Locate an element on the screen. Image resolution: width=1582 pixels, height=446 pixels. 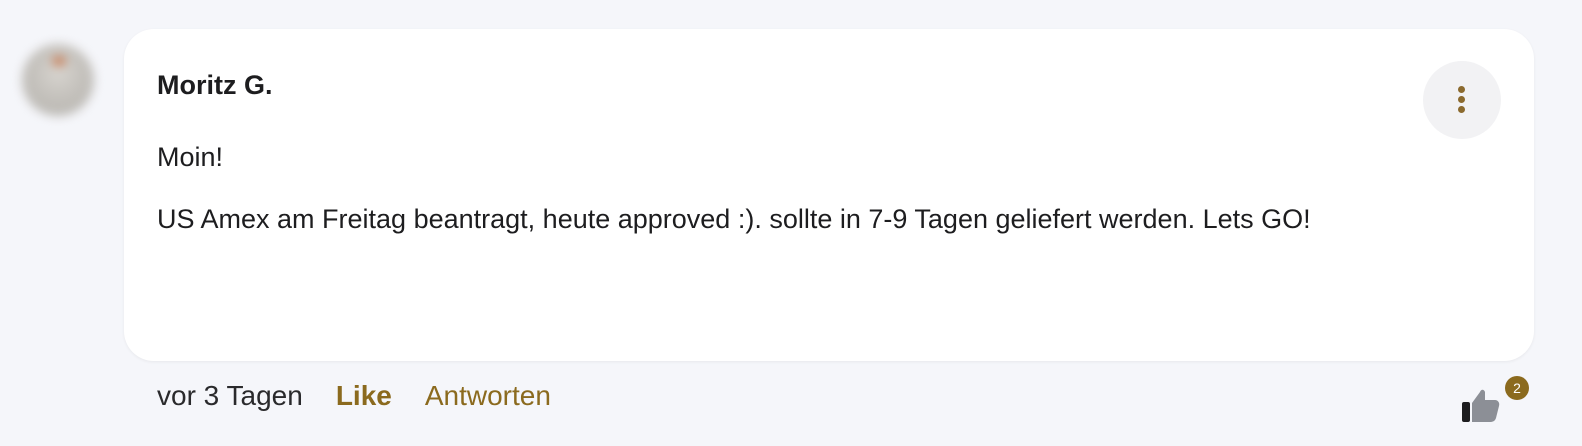
thumbs-up-icon is located at coordinates (1481, 405).